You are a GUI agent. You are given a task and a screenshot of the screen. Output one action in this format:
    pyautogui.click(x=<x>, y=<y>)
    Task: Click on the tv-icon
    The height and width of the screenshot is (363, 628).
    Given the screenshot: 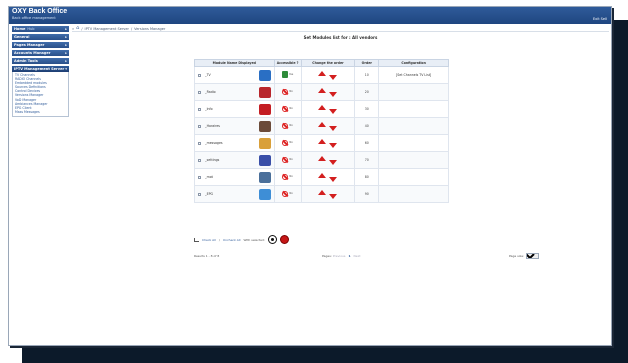 What is the action you would take?
    pyautogui.click(x=264, y=75)
    